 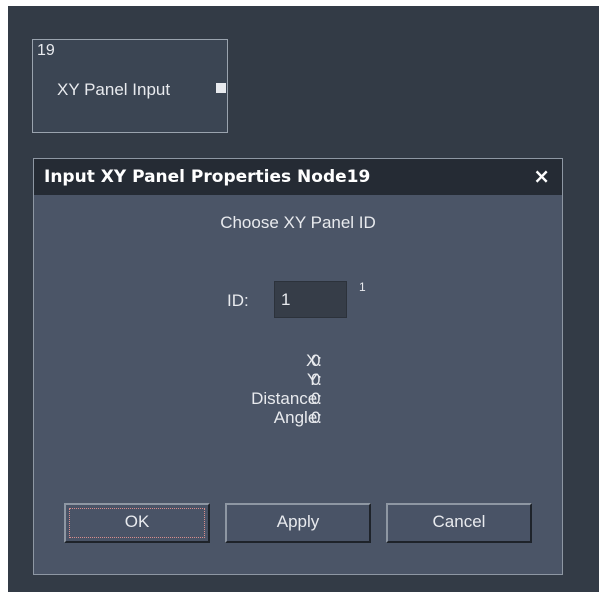 I want to click on xy-panel-input-node: 19 XY Panel Input, so click(x=130, y=86).